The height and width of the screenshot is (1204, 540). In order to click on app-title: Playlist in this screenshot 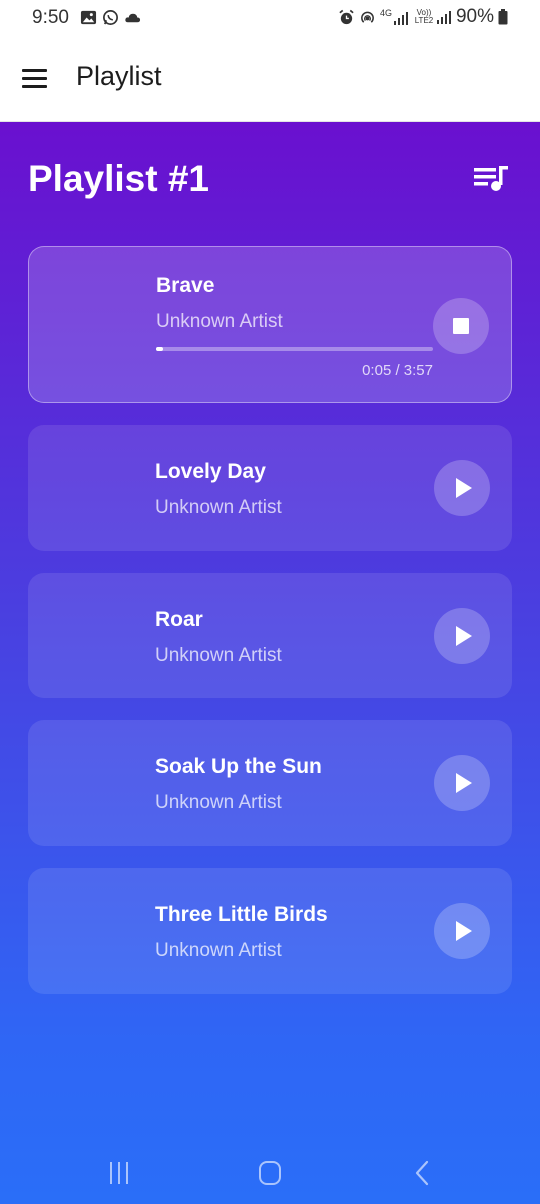, I will do `click(119, 76)`.